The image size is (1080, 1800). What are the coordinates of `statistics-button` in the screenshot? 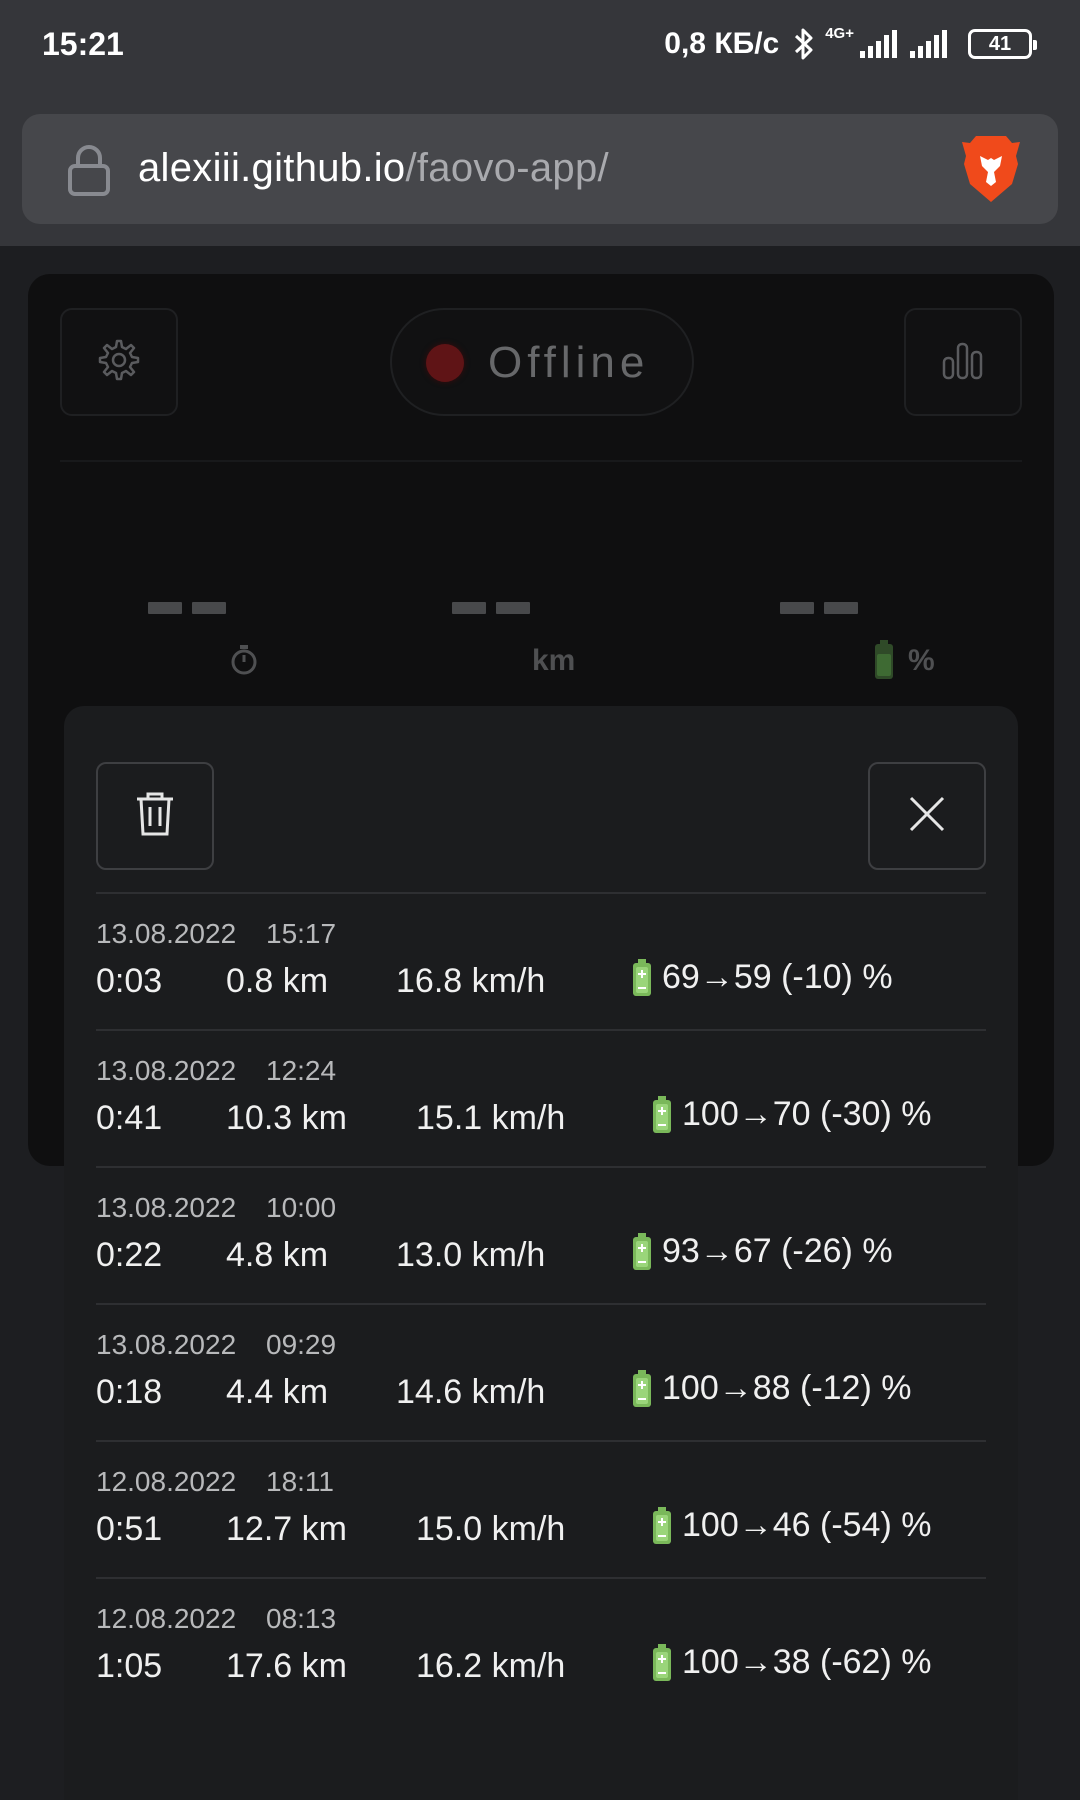 It's located at (963, 362).